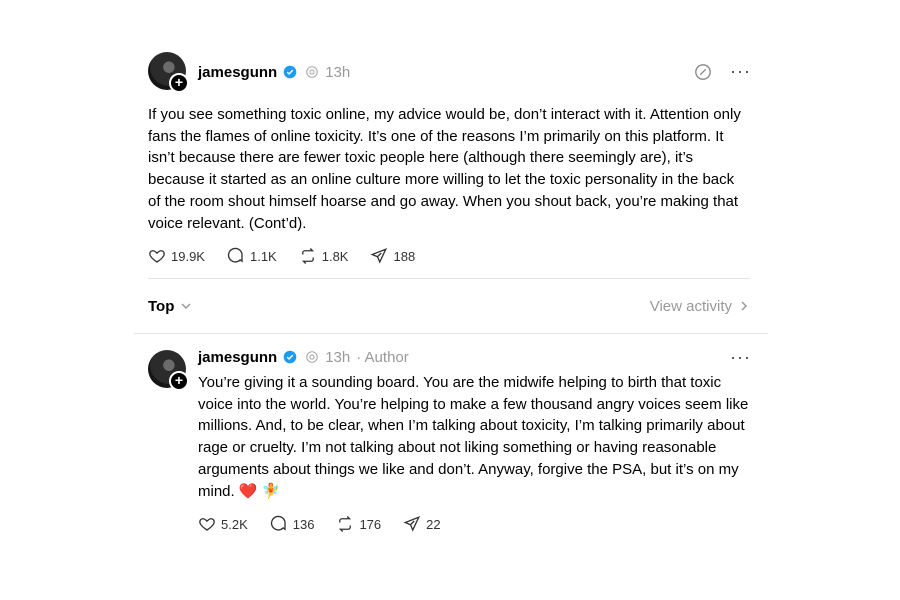  I want to click on post-header: jamesgunn 13h, so click(274, 72).